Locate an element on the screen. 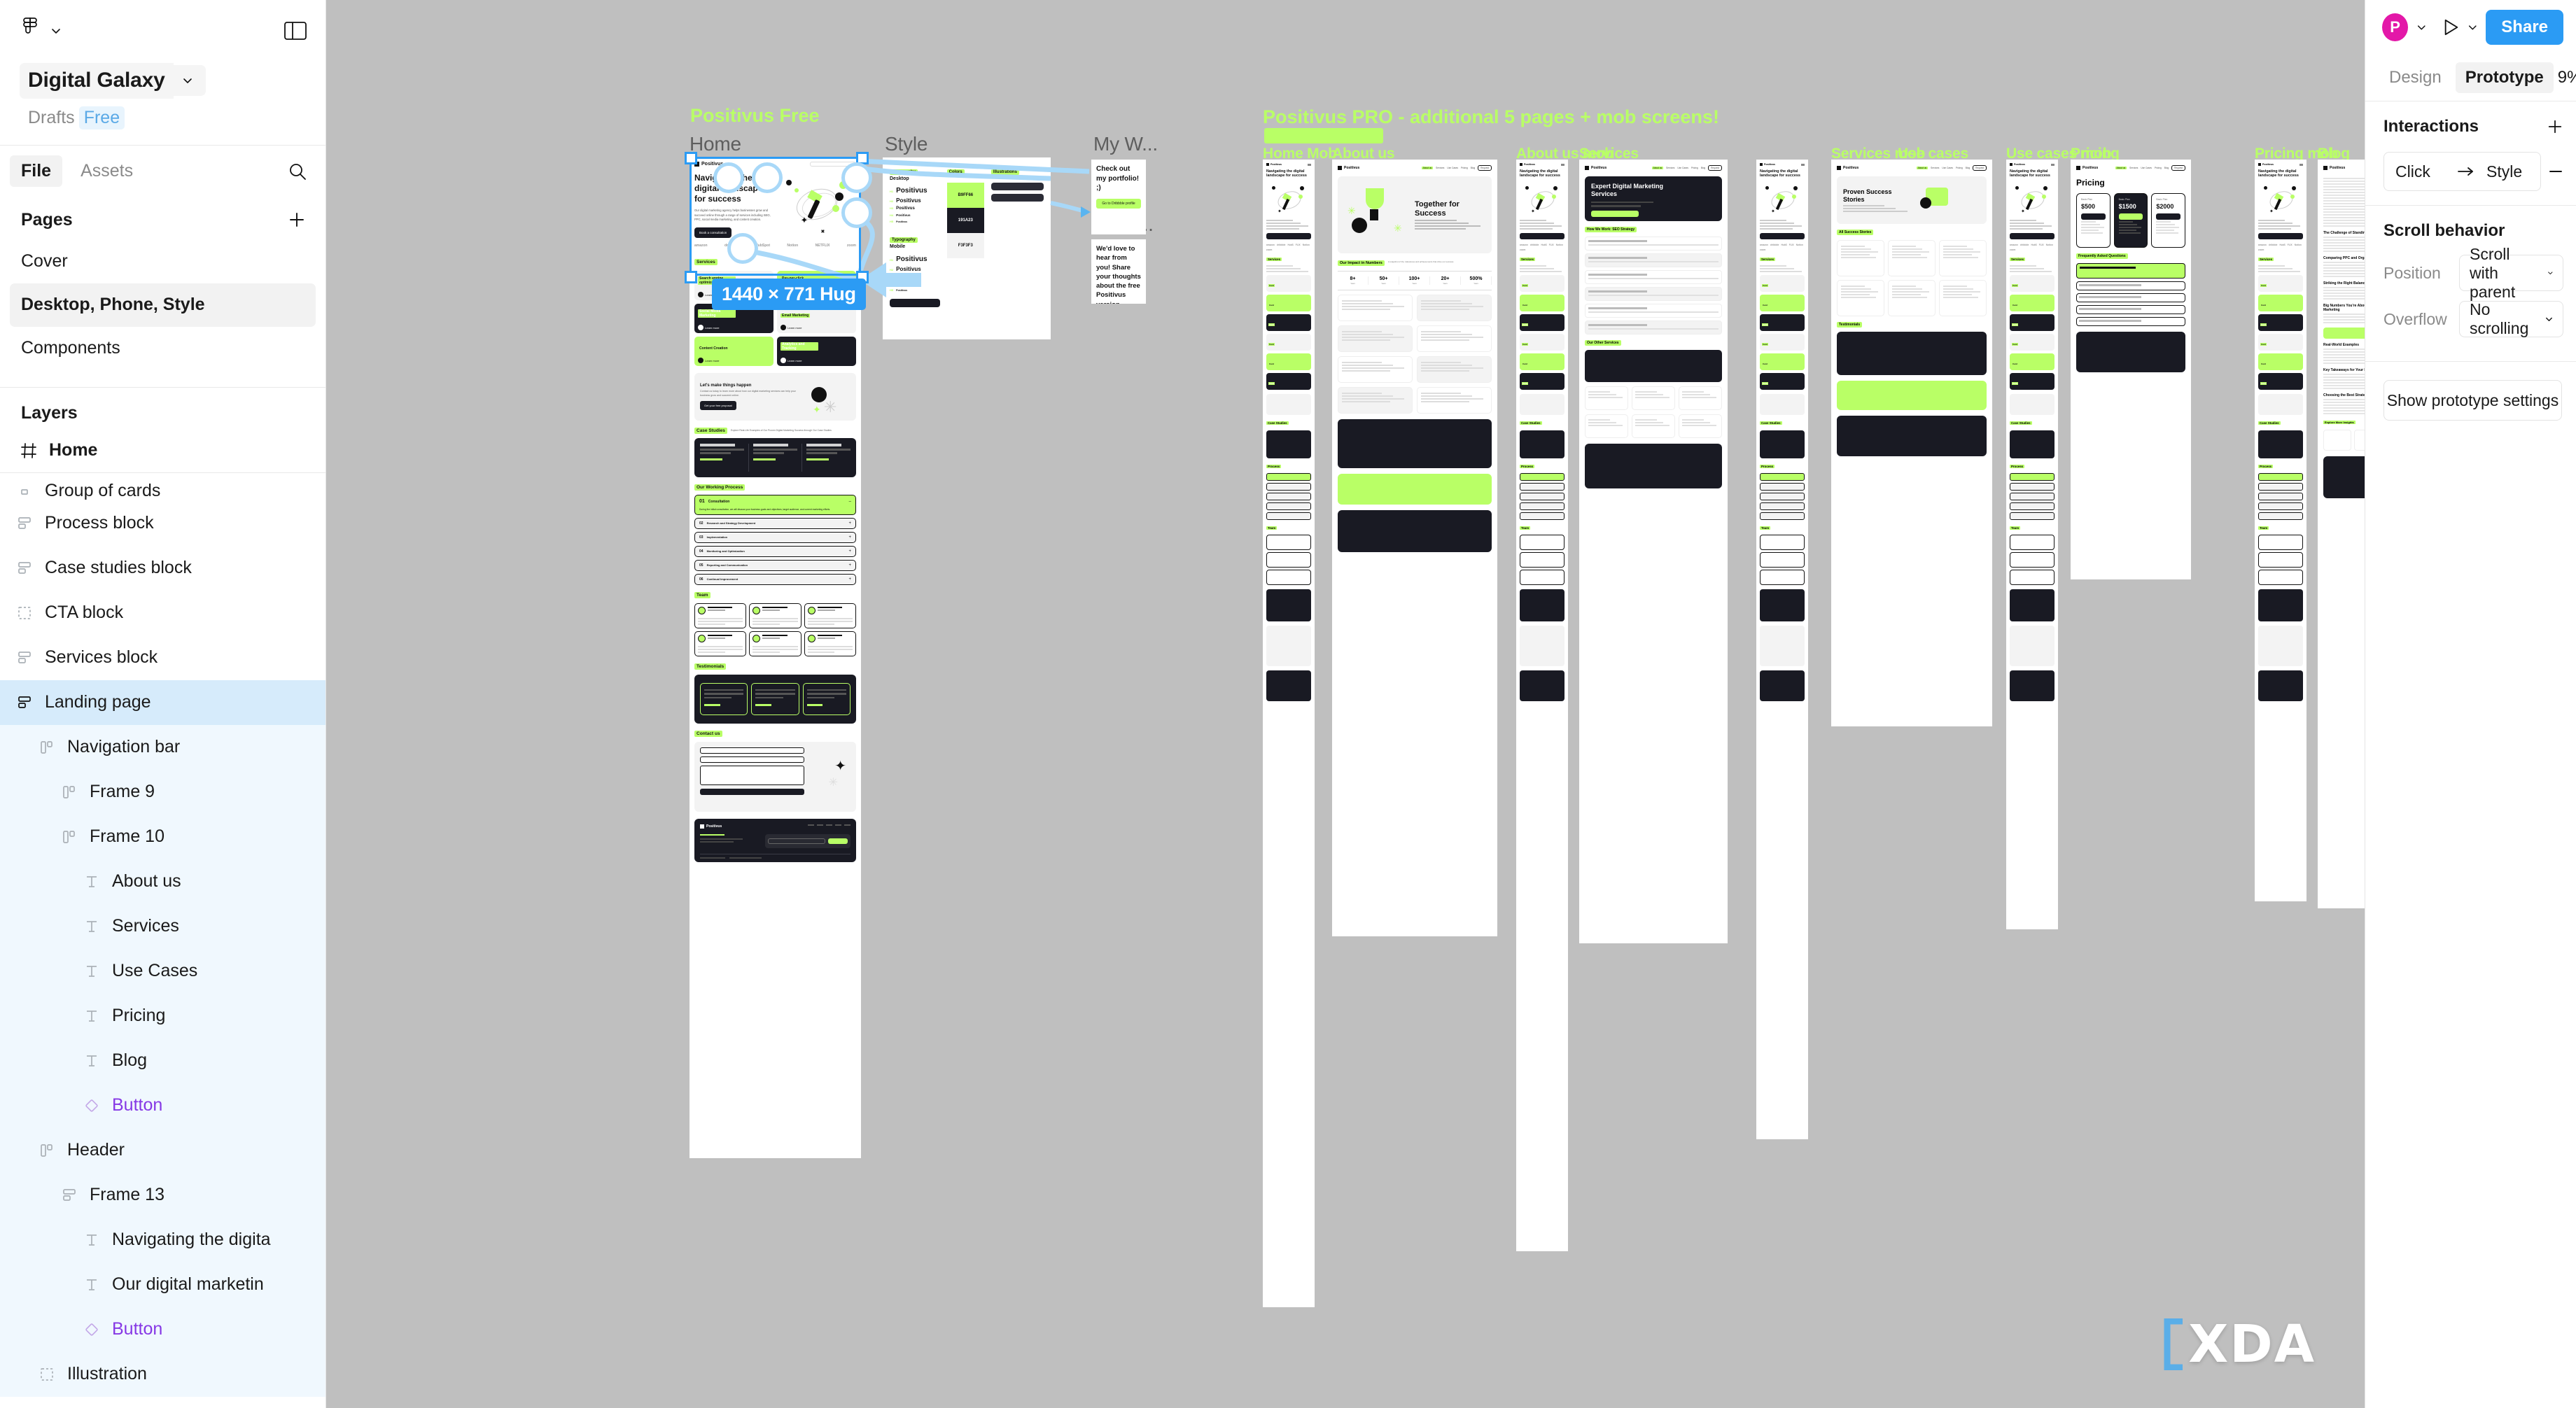 This screenshot has width=2576, height=1408. layer-row: Our digital marketin is located at coordinates (163, 1284).